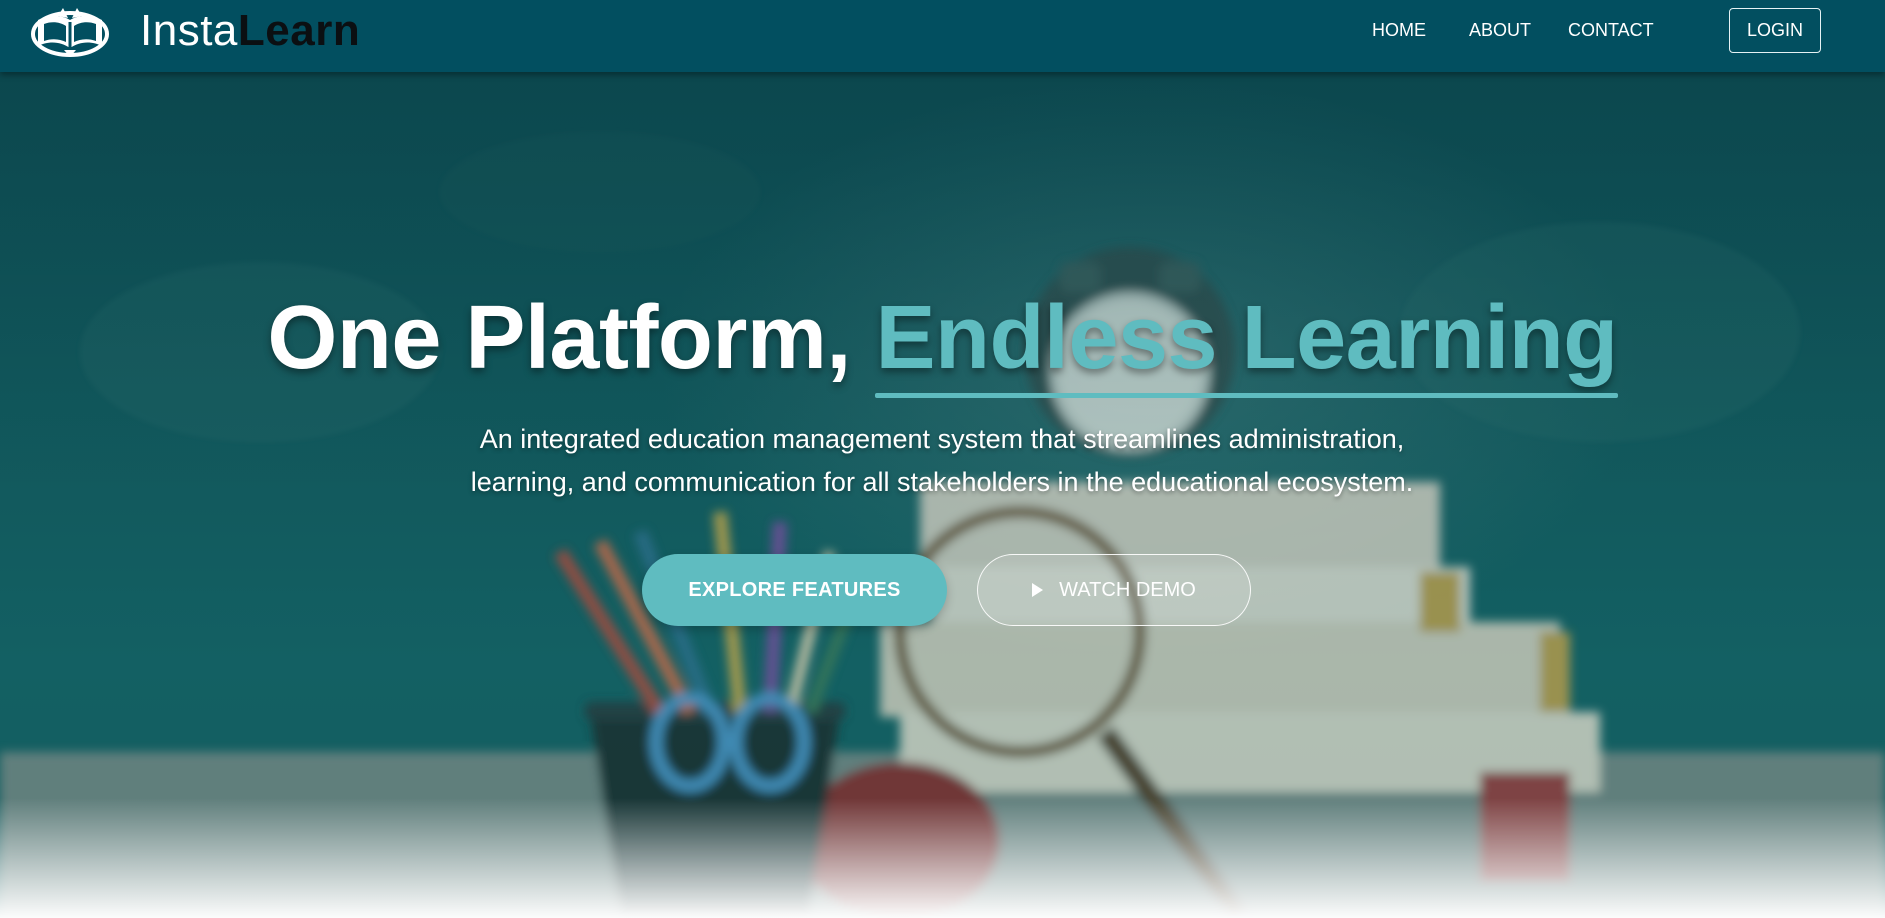 Image resolution: width=1885 pixels, height=918 pixels. I want to click on hero-headline: One Platform, Endless Learning, so click(942, 343).